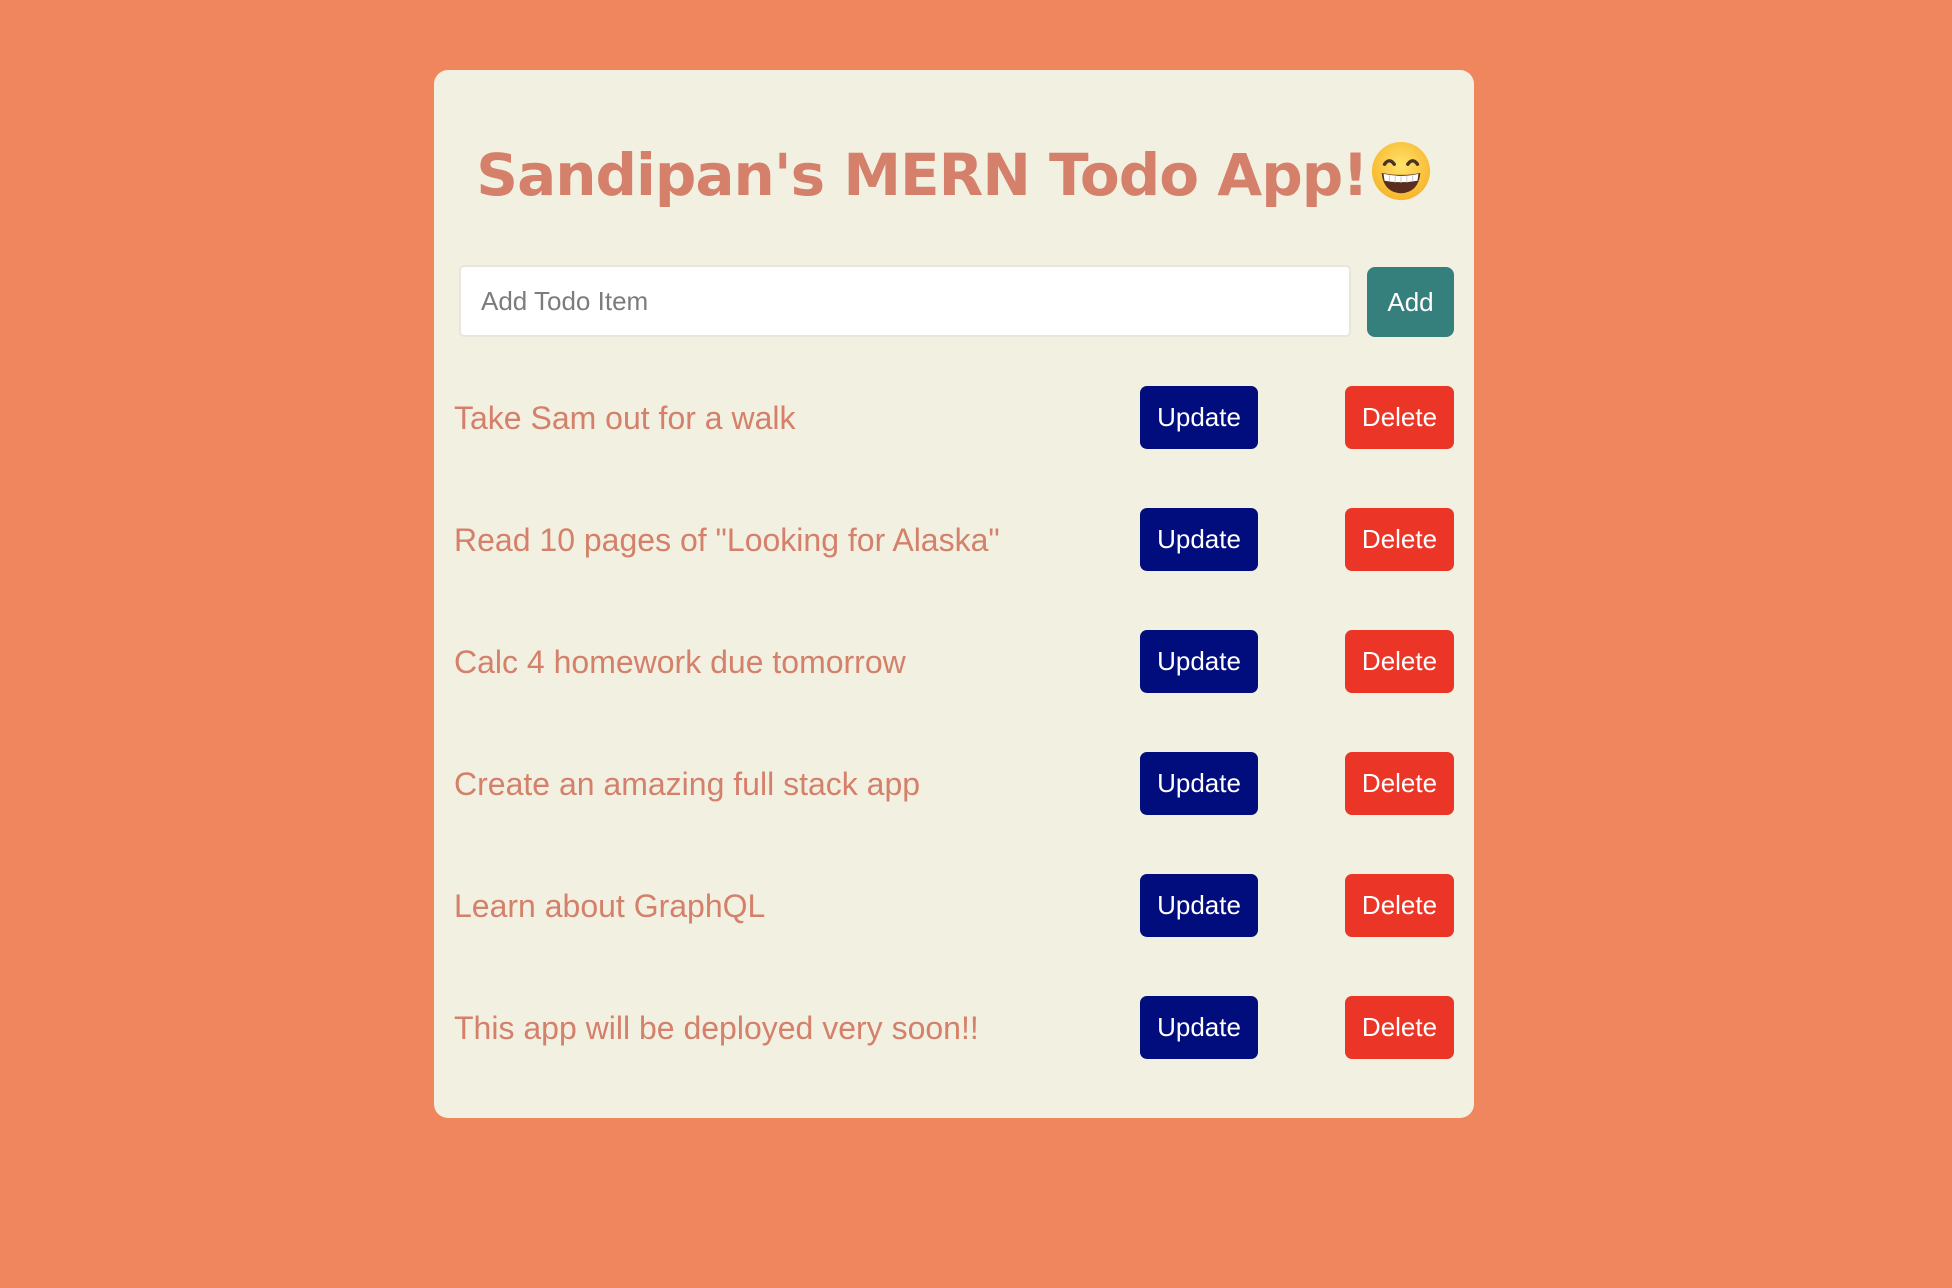 This screenshot has height=1288, width=1952. What do you see at coordinates (1410, 302) in the screenshot?
I see `add-button: Add` at bounding box center [1410, 302].